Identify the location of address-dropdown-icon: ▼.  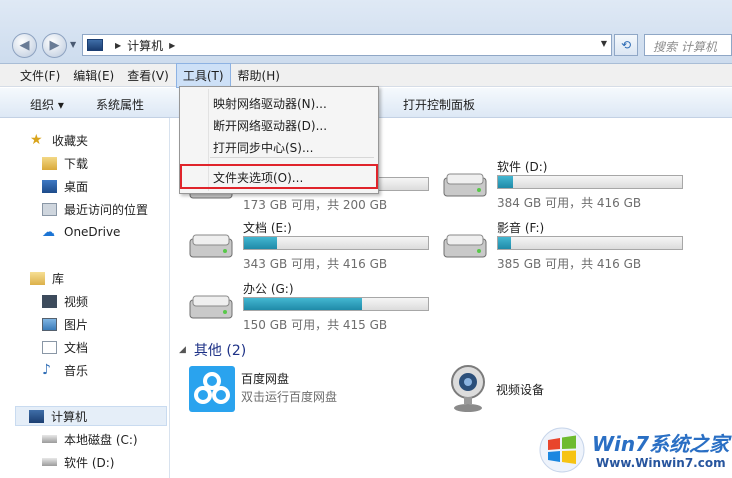
(604, 43).